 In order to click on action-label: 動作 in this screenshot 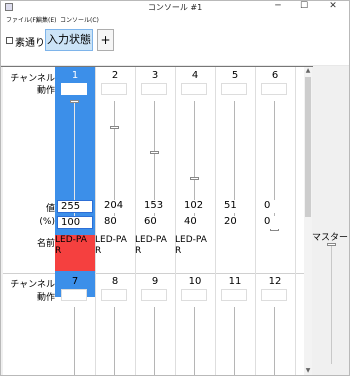, I will do `click(45, 91)`.